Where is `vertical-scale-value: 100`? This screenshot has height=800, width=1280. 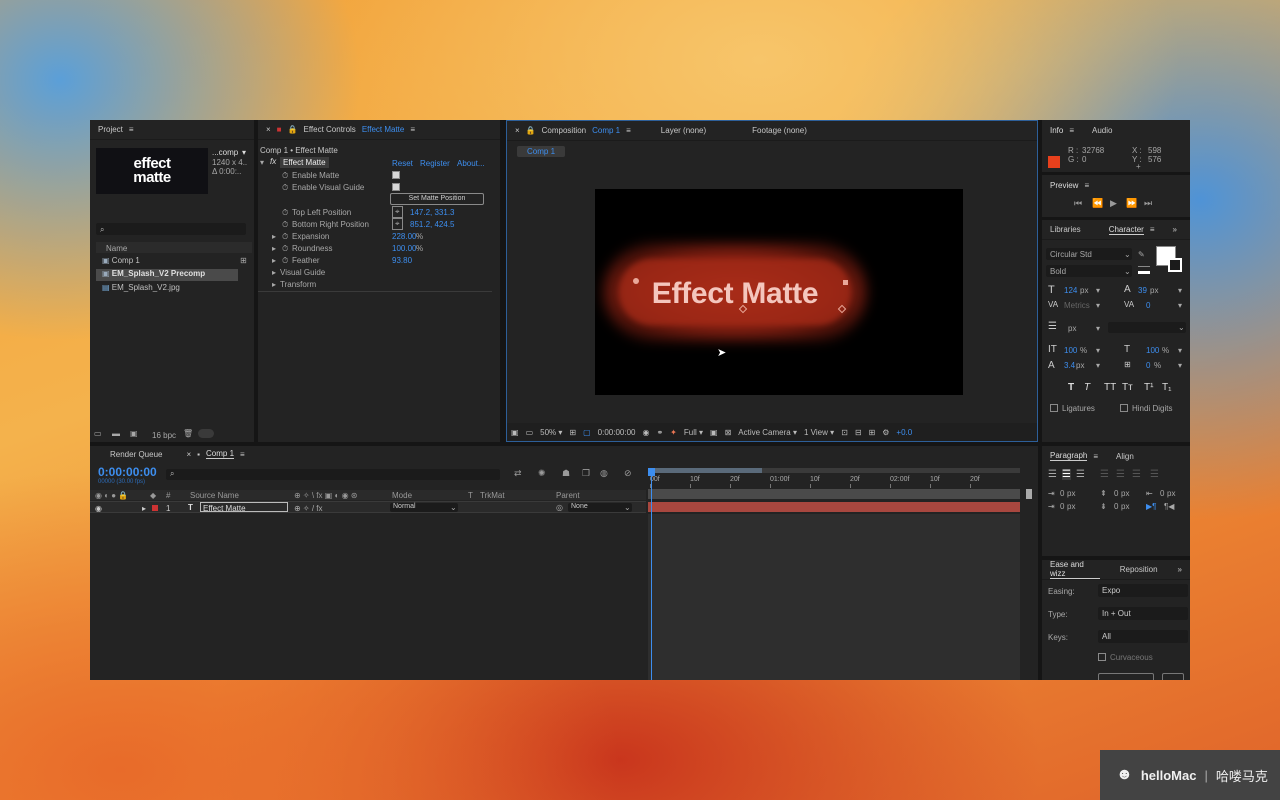 vertical-scale-value: 100 is located at coordinates (1070, 350).